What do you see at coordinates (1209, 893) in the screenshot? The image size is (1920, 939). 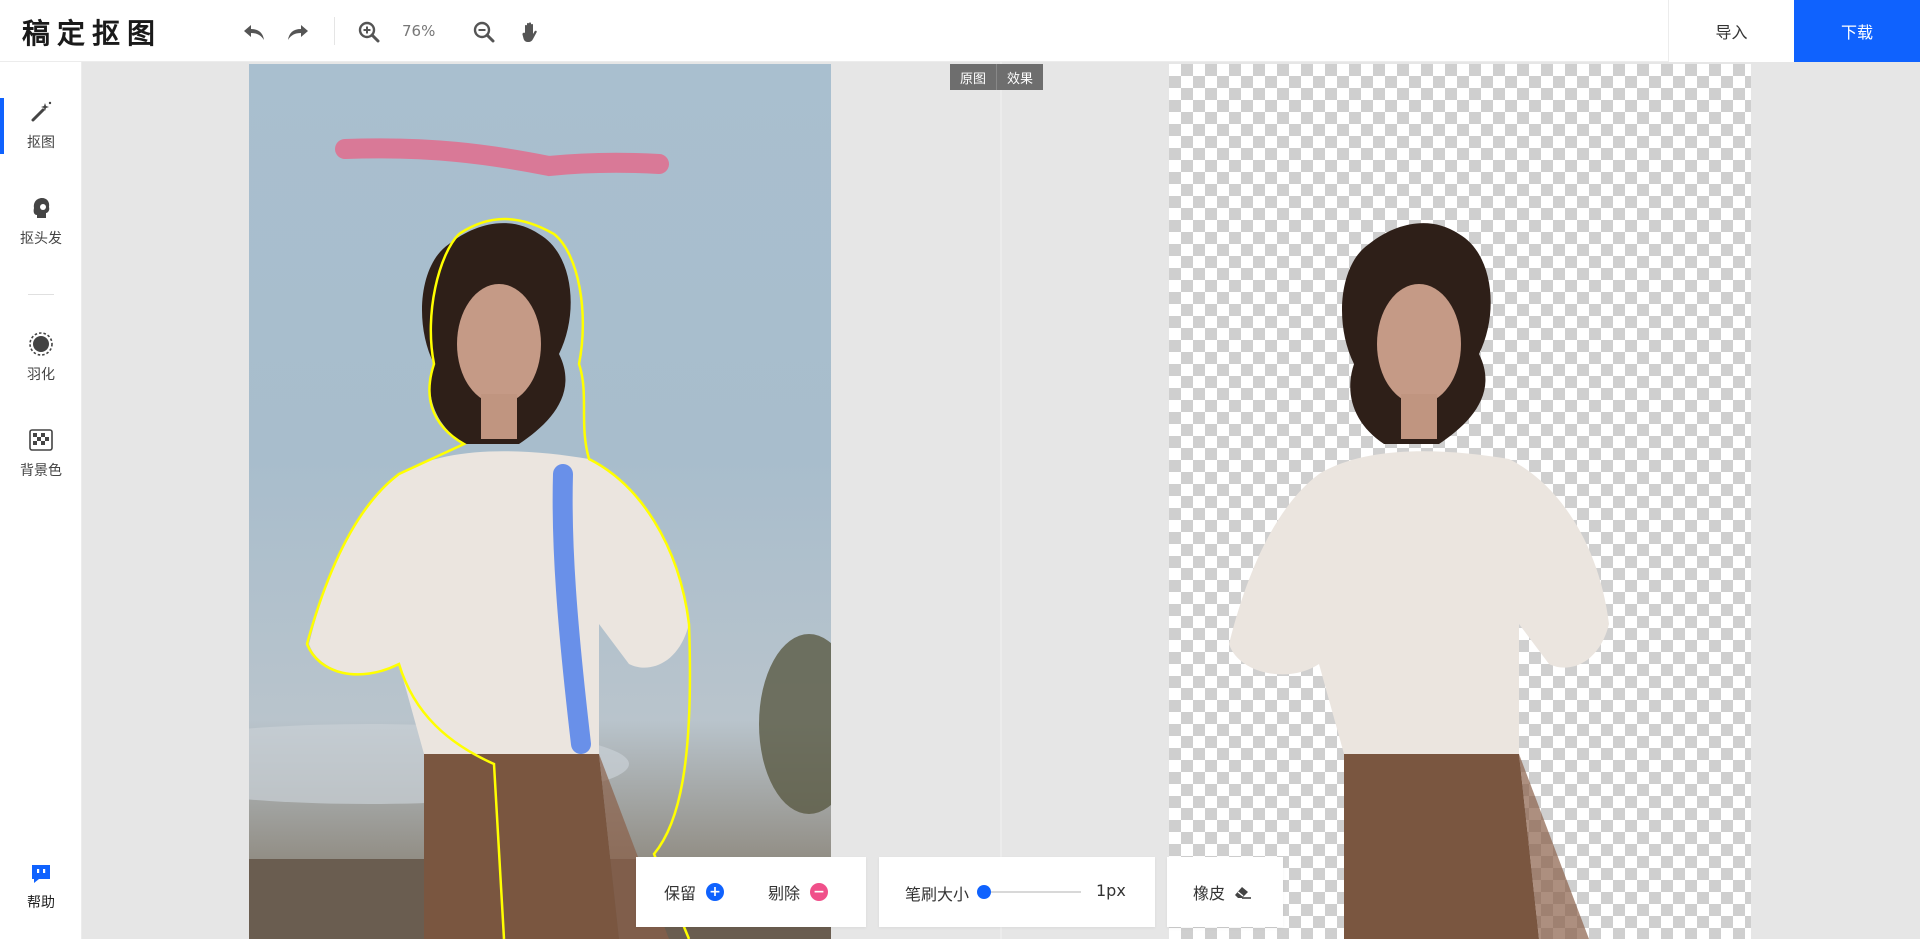 I see `eraser-label: 橡皮` at bounding box center [1209, 893].